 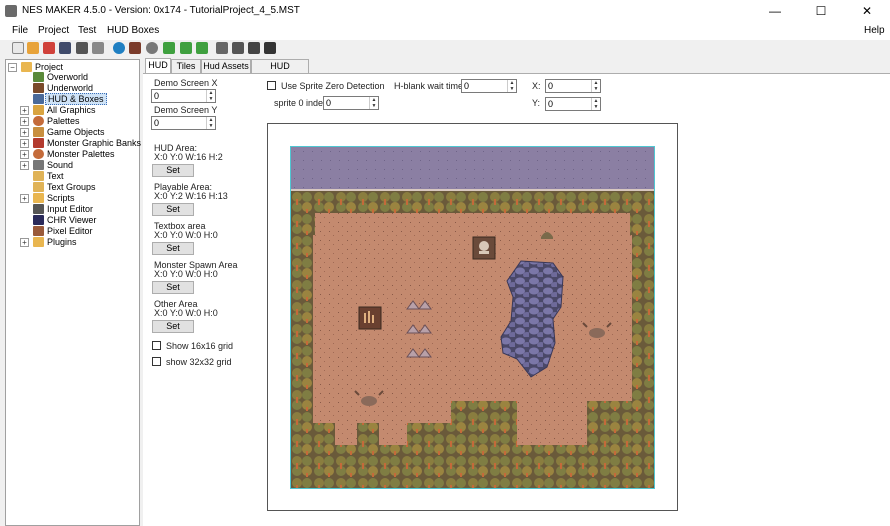 I want to click on save-as-icon, so click(x=82, y=48).